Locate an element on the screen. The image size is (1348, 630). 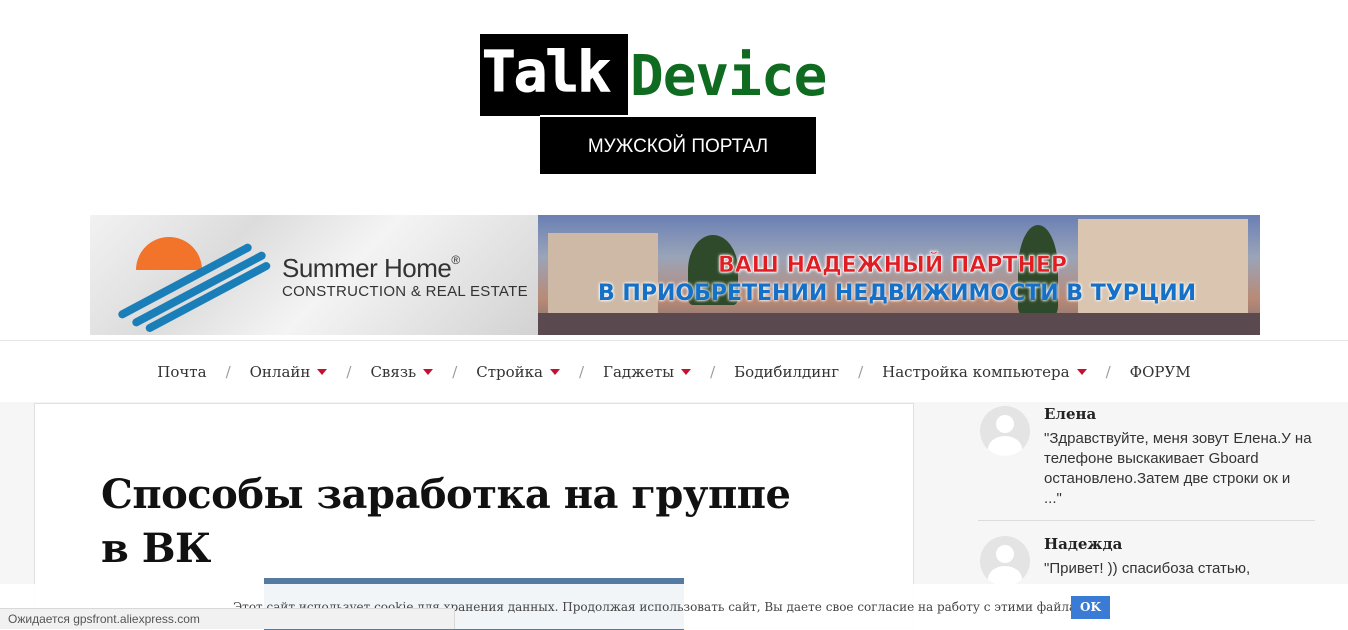
nav-item-label: Гаджеты is located at coordinates (639, 372).